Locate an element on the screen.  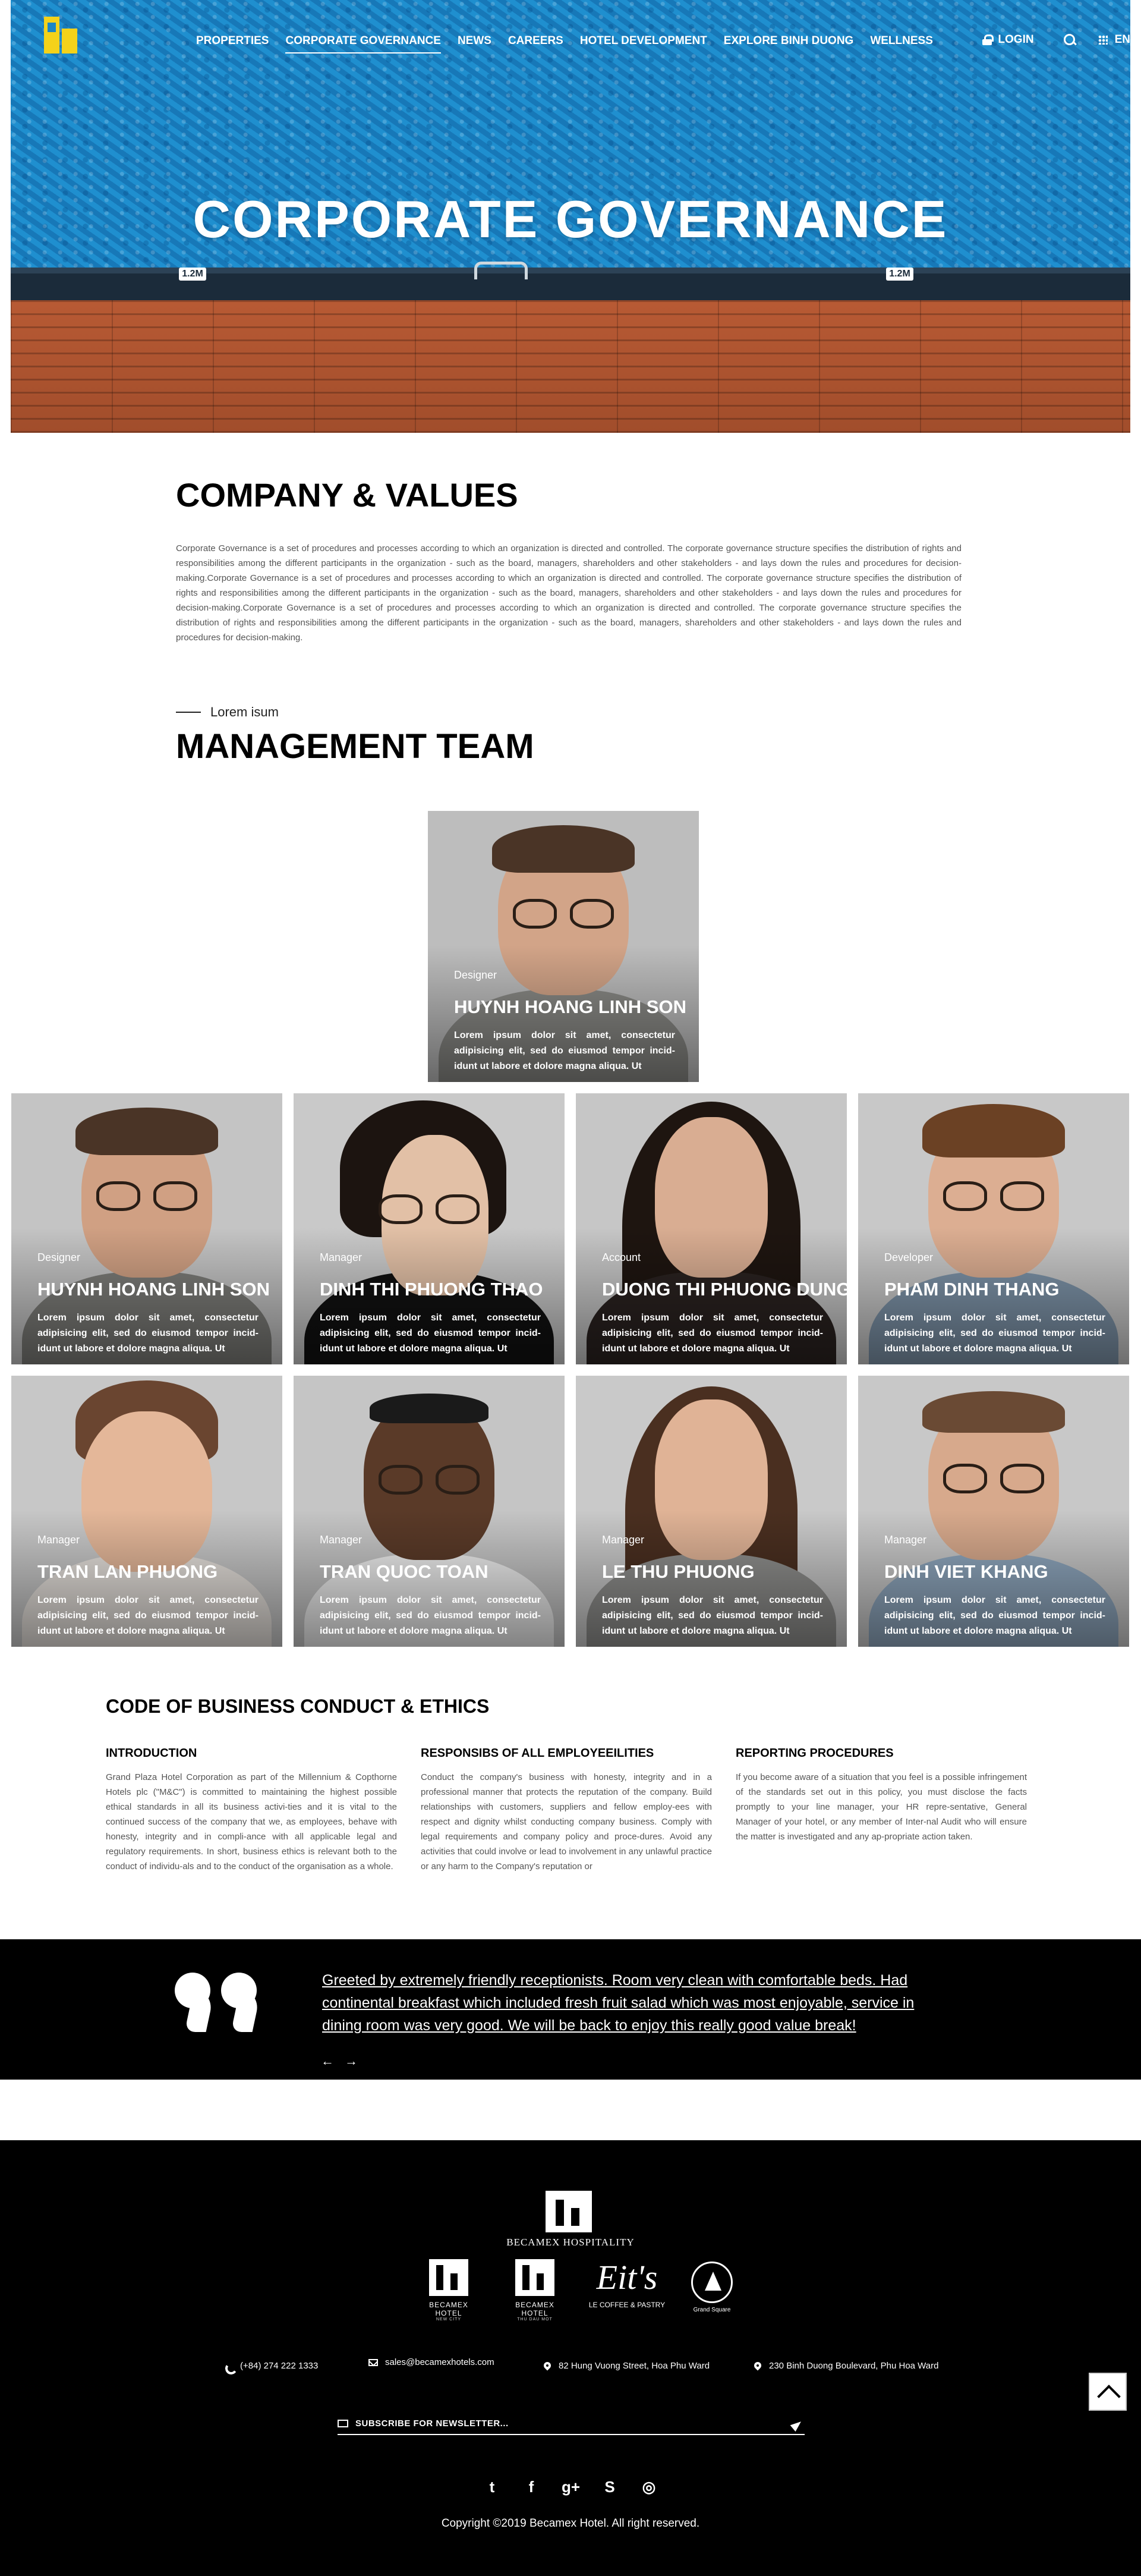
sub-brand-name: LE COFFEE & PASTRY is located at coordinates (627, 2305).